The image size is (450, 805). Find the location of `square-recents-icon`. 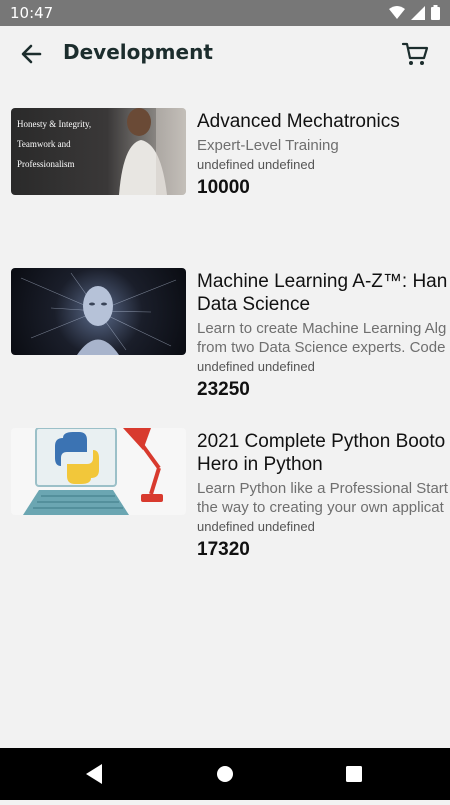

square-recents-icon is located at coordinates (354, 774).